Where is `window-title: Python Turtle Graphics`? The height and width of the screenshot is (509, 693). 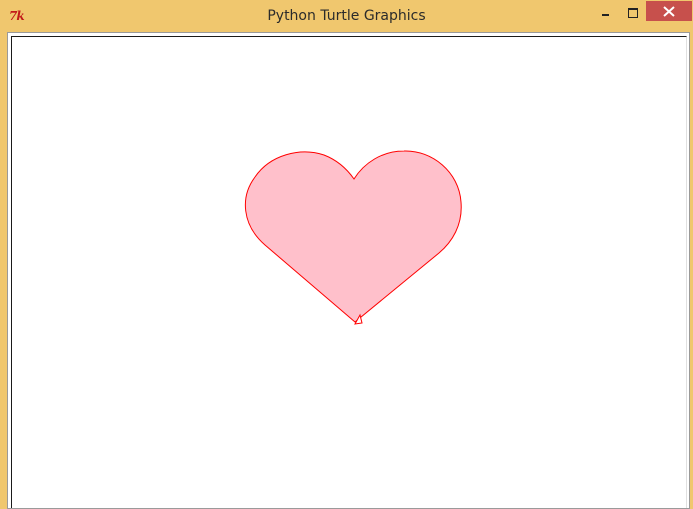
window-title: Python Turtle Graphics is located at coordinates (346, 16).